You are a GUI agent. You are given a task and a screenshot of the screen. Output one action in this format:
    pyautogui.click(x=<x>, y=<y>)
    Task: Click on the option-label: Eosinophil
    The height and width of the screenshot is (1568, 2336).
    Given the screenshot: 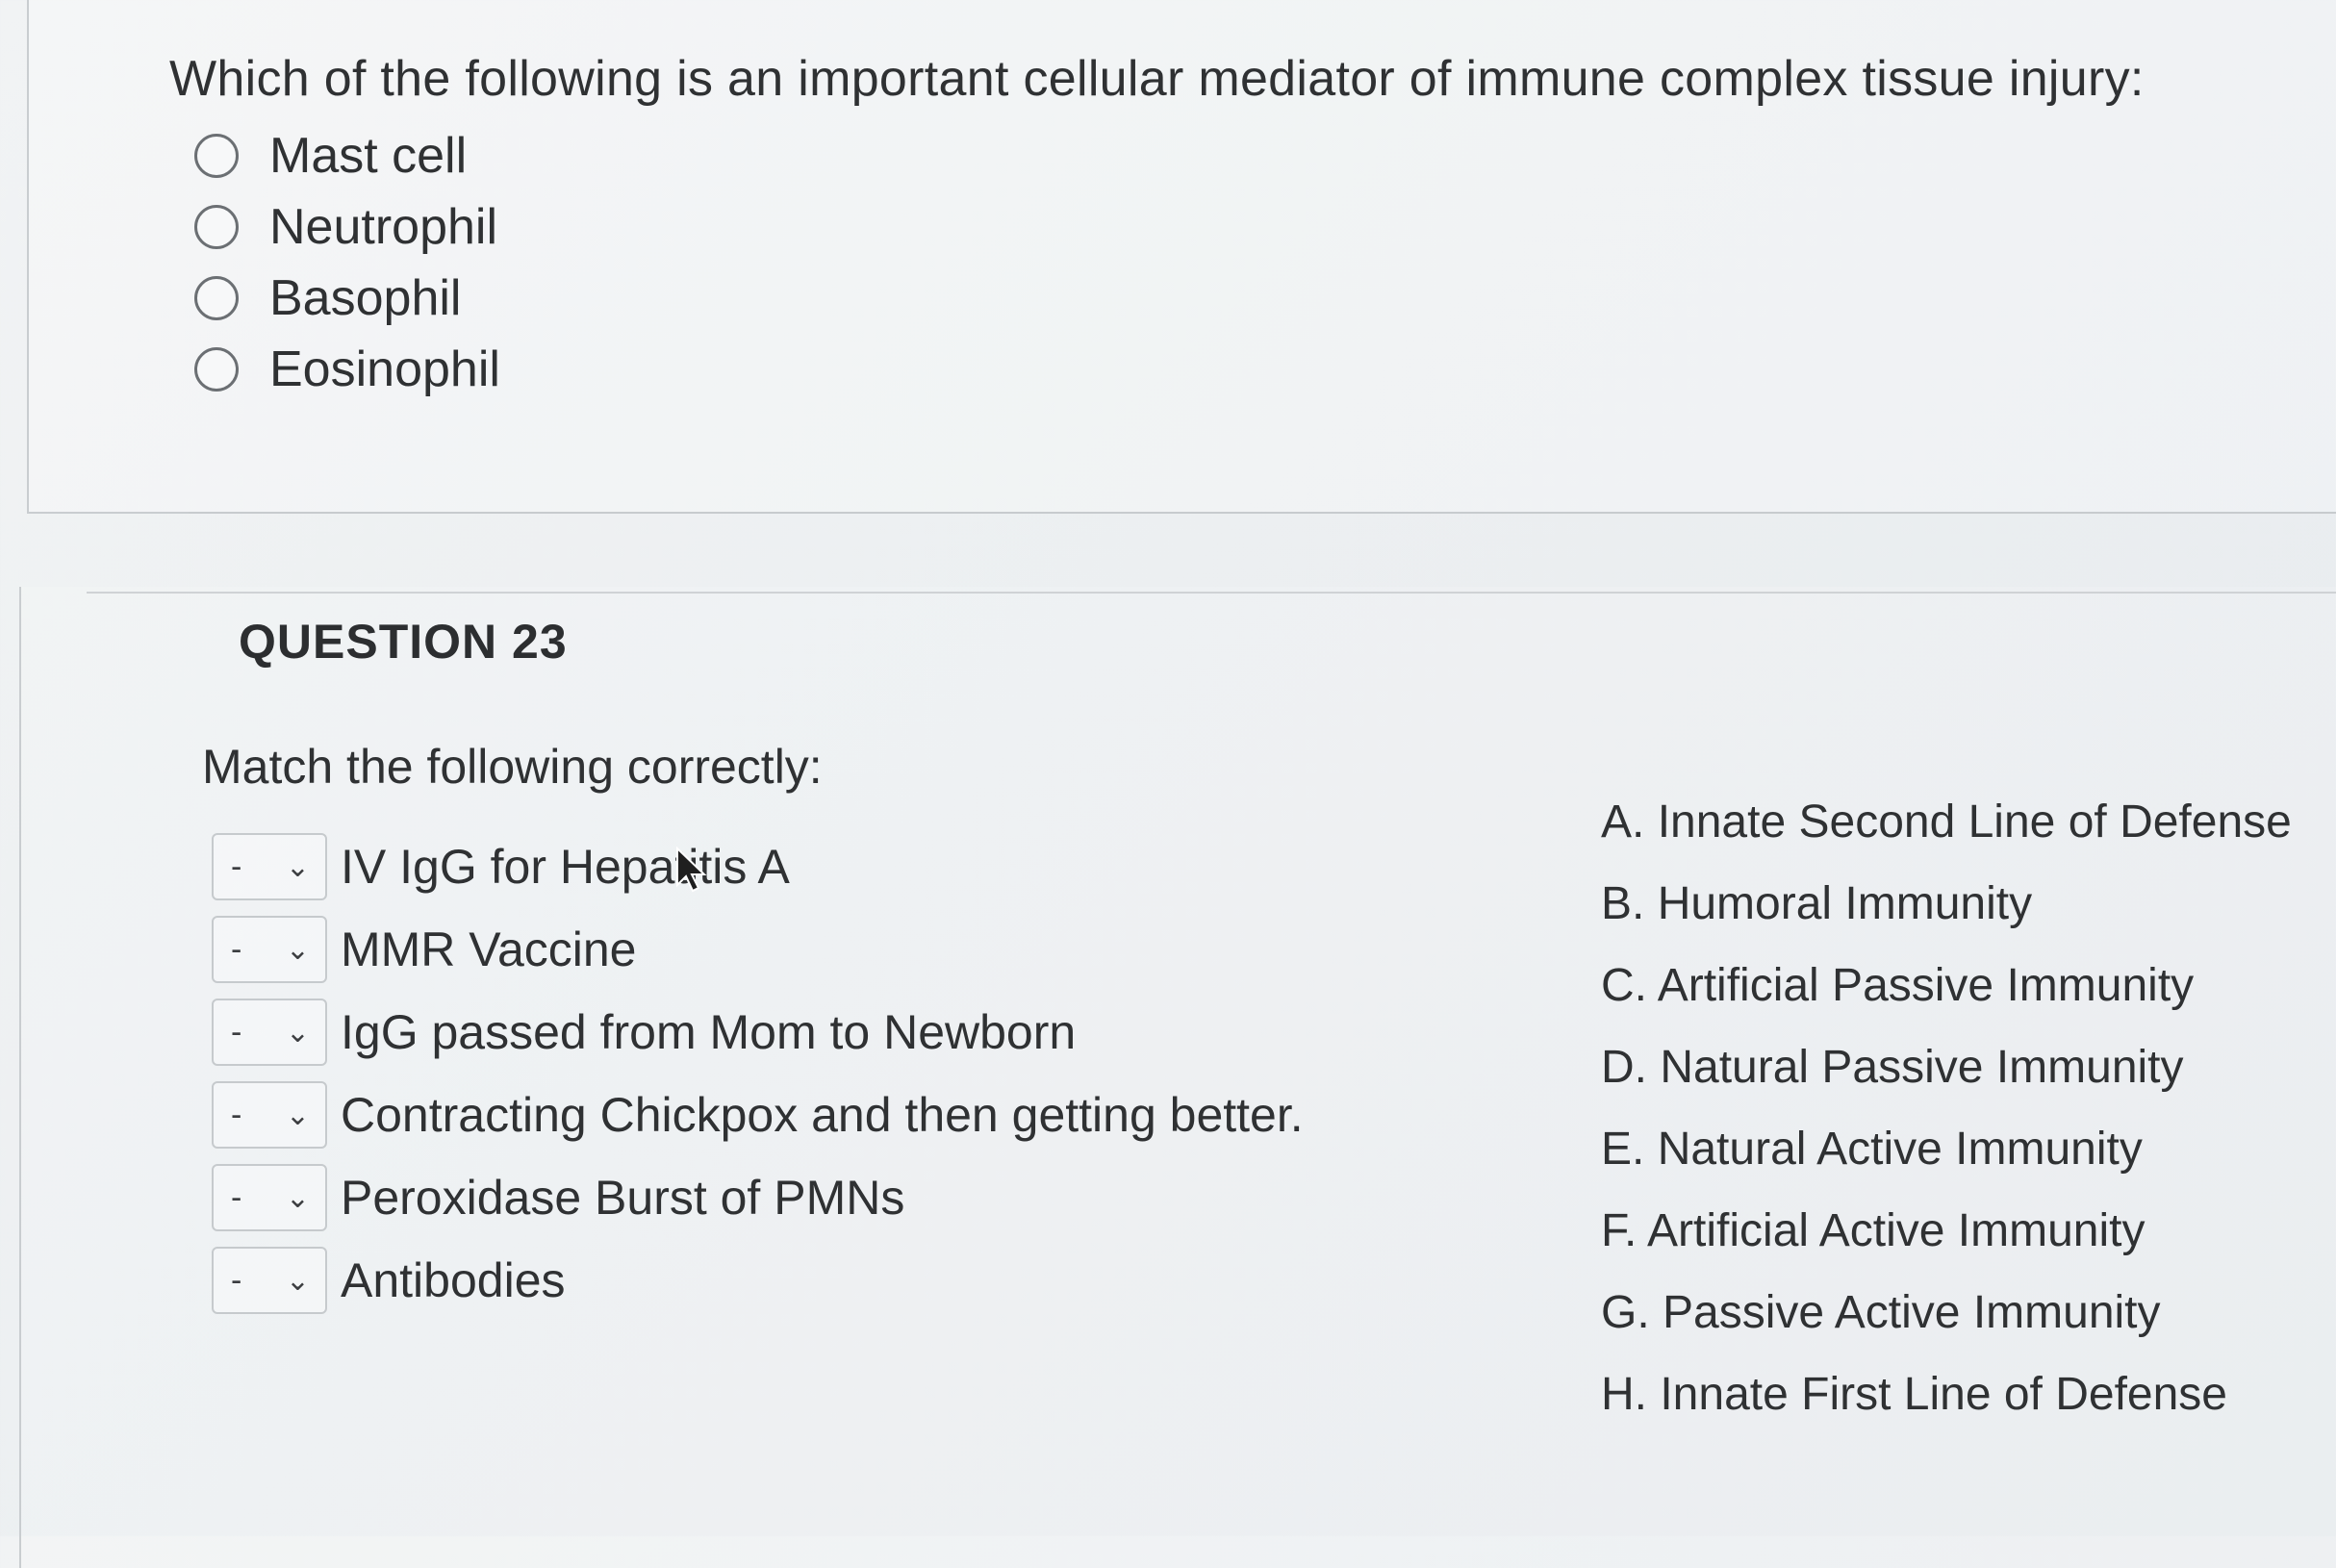 What is the action you would take?
    pyautogui.click(x=384, y=369)
    